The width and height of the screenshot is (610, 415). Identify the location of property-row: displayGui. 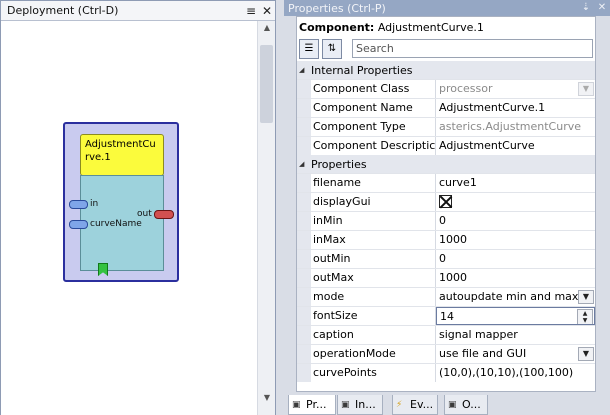
(446, 201).